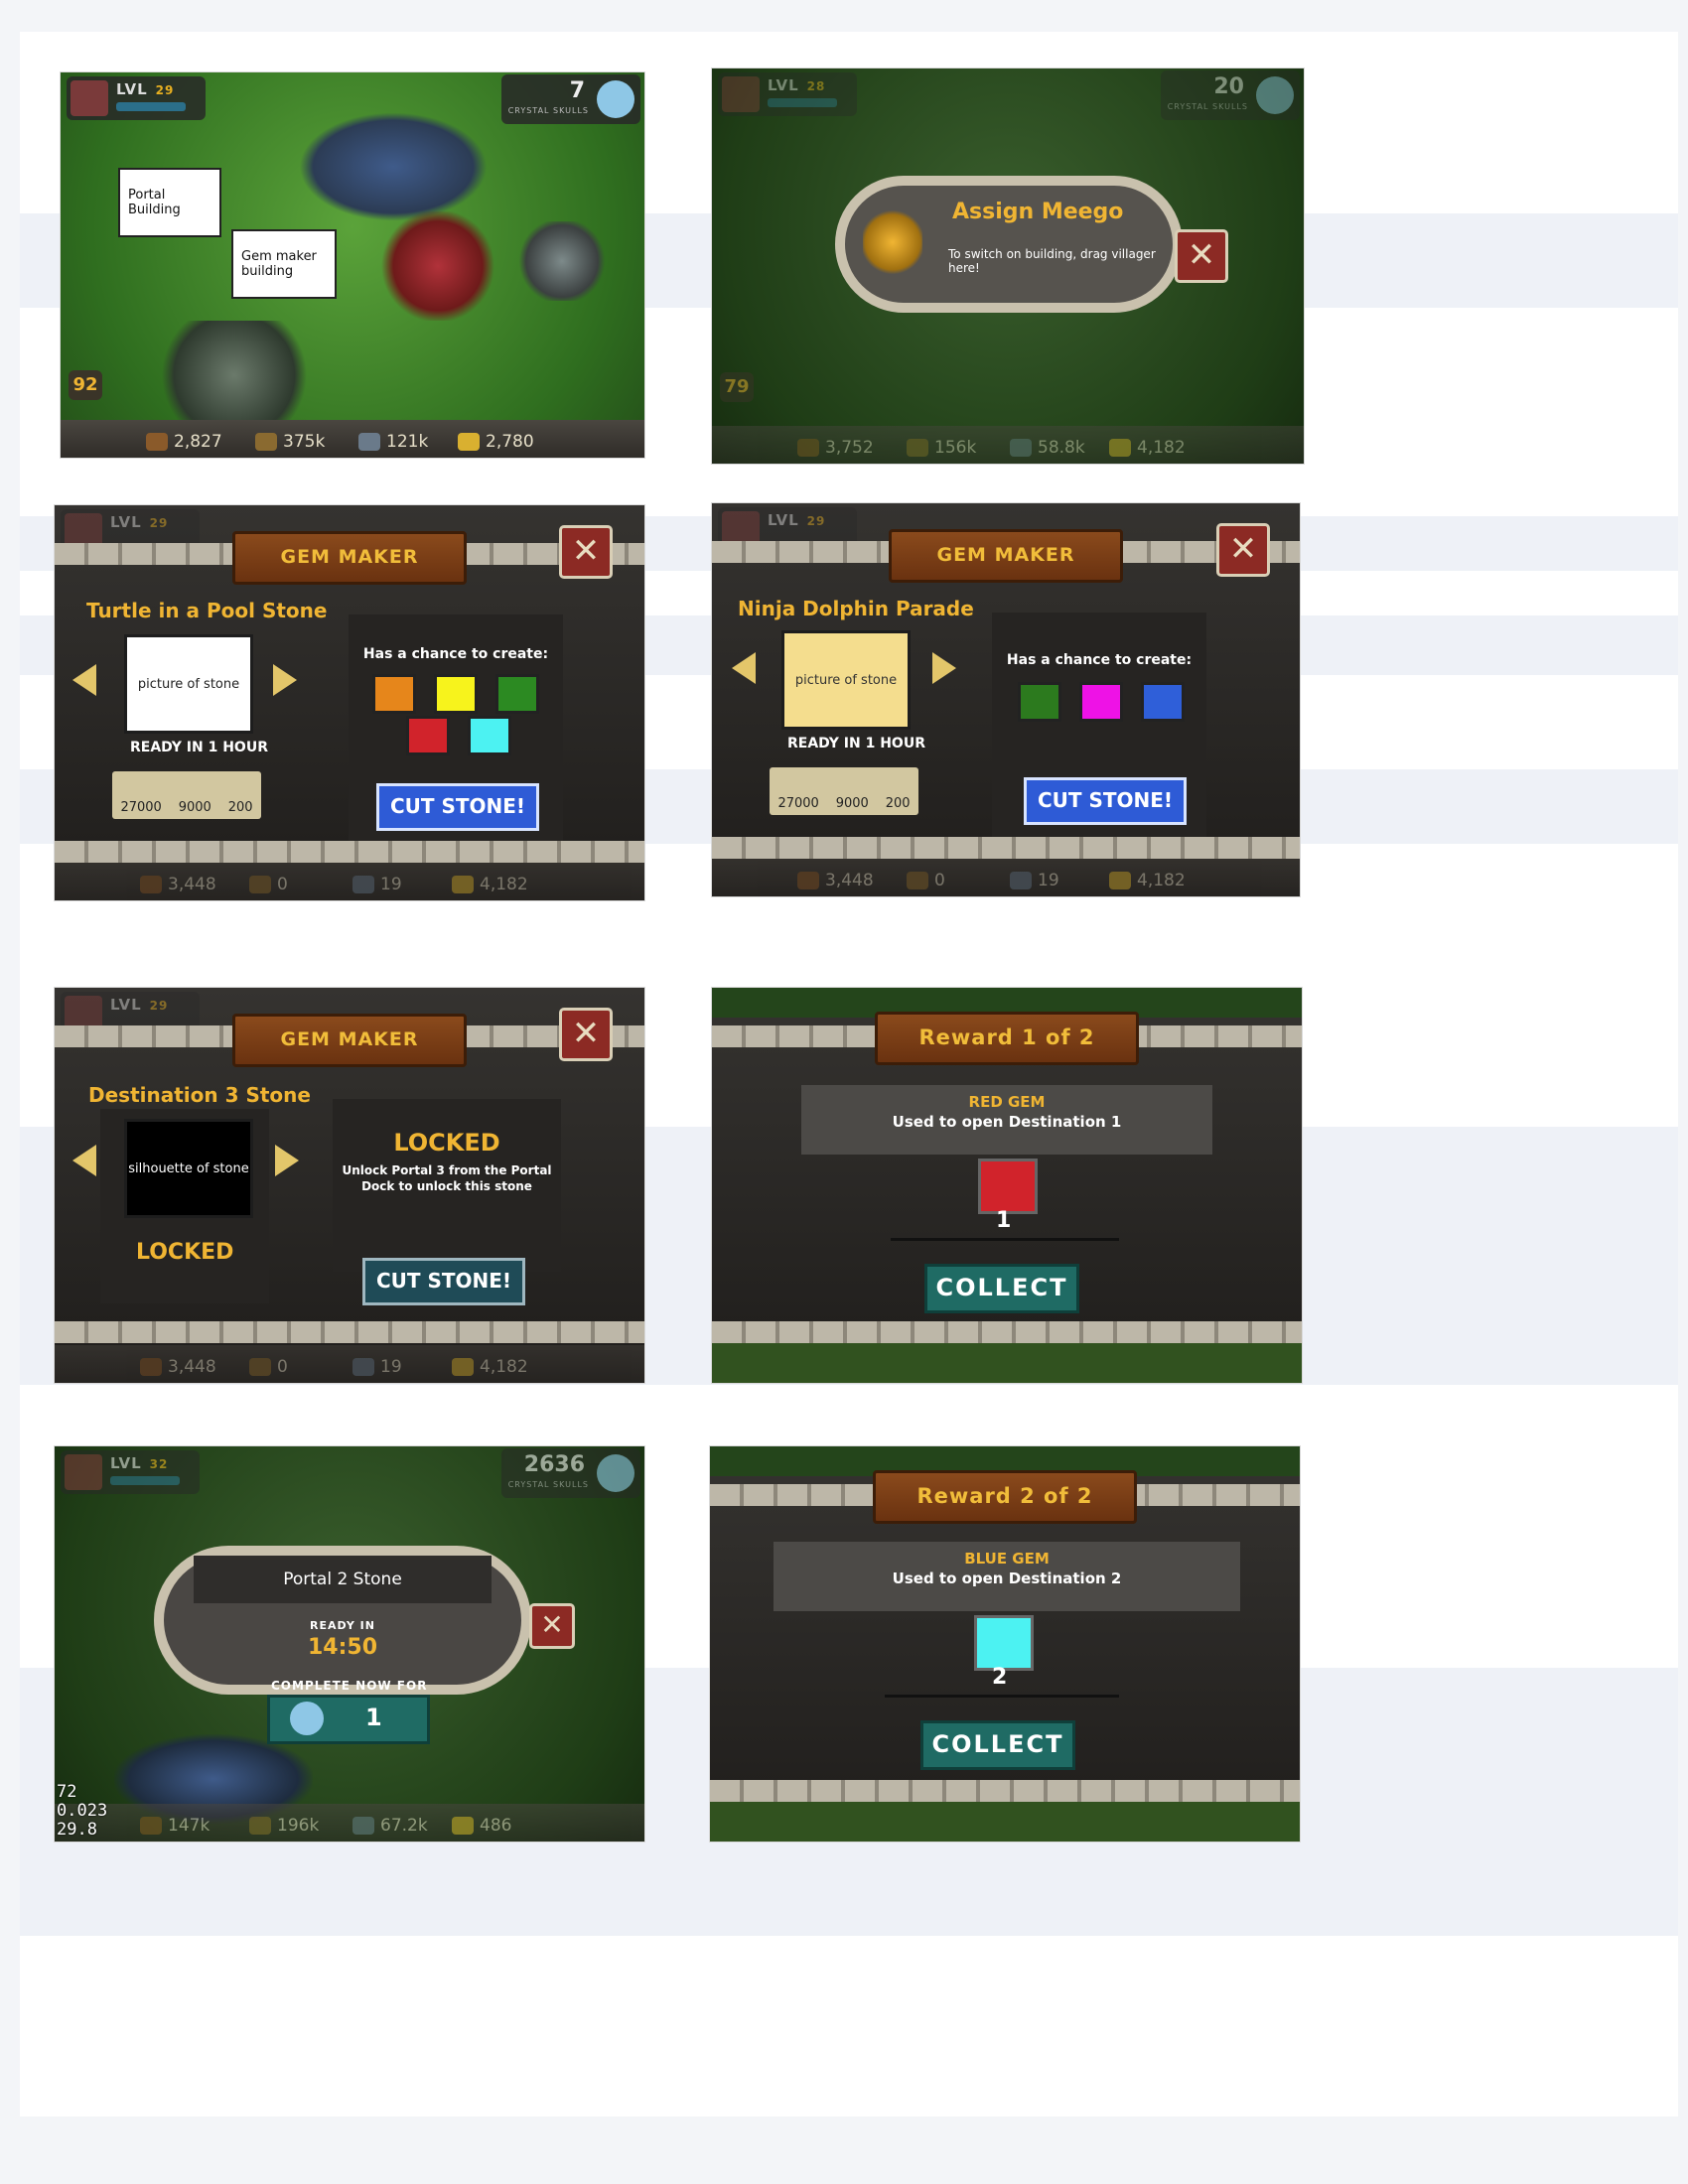 This screenshot has height=2184, width=1688. I want to click on panel-banner: GEM MAKER, so click(349, 1040).